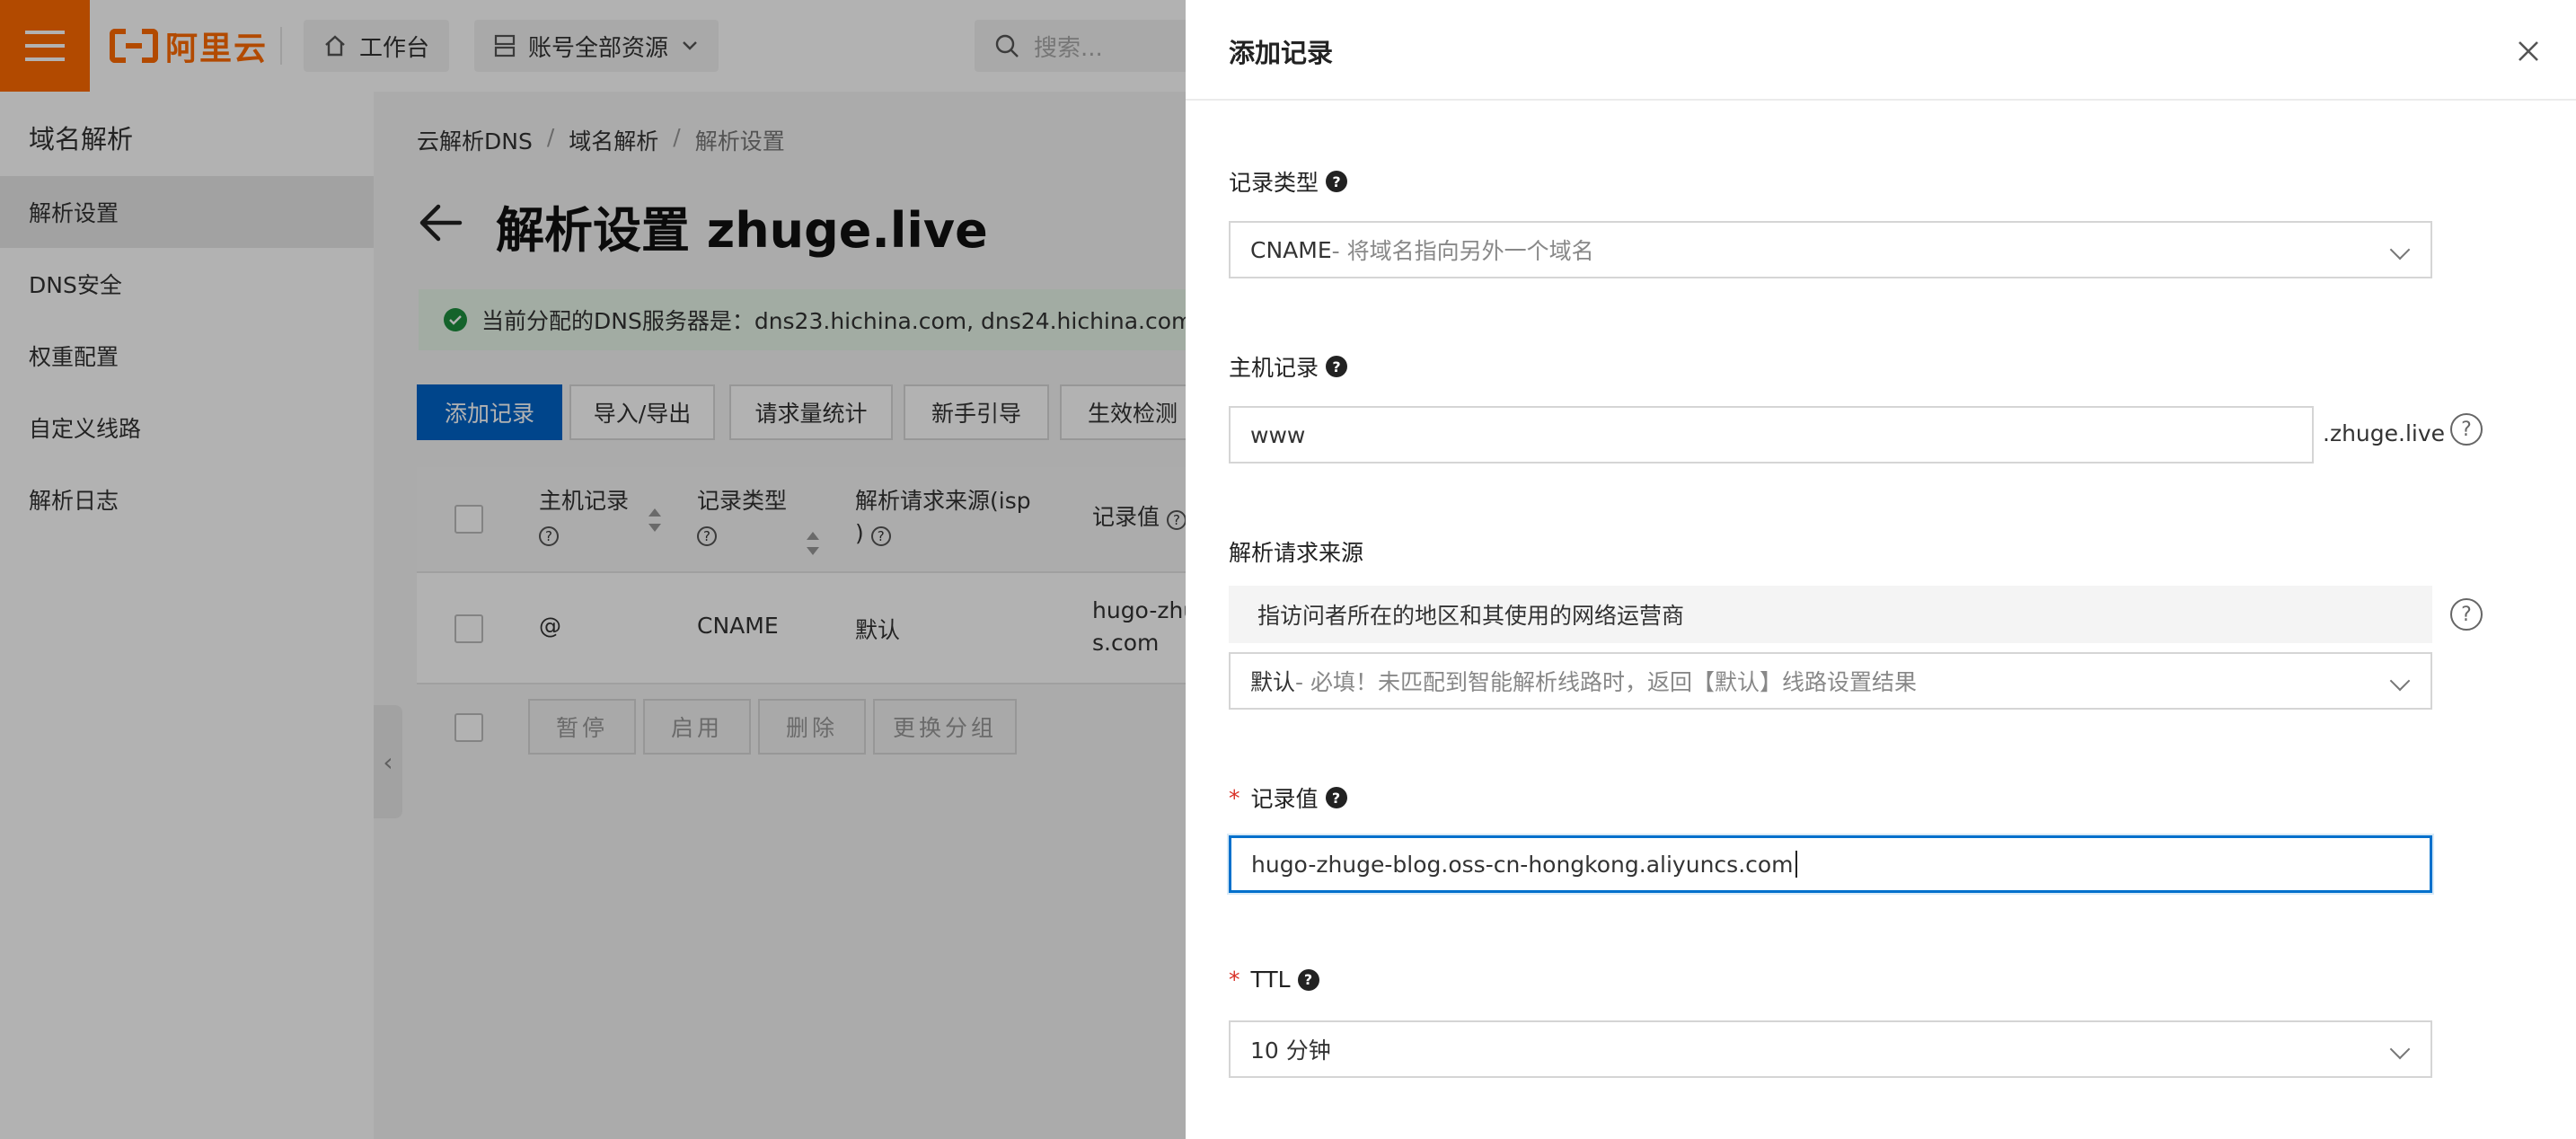 This screenshot has height=1139, width=2576. I want to click on record-value-label: * 记录值 ?, so click(1288, 797).